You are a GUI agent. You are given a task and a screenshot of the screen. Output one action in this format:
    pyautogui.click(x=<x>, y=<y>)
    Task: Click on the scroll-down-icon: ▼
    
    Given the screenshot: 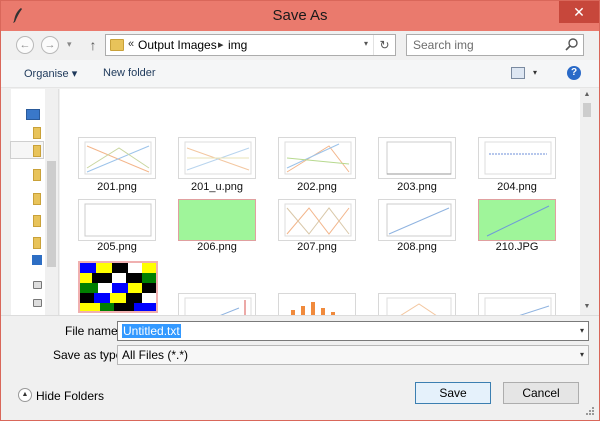 What is the action you would take?
    pyautogui.click(x=587, y=307)
    